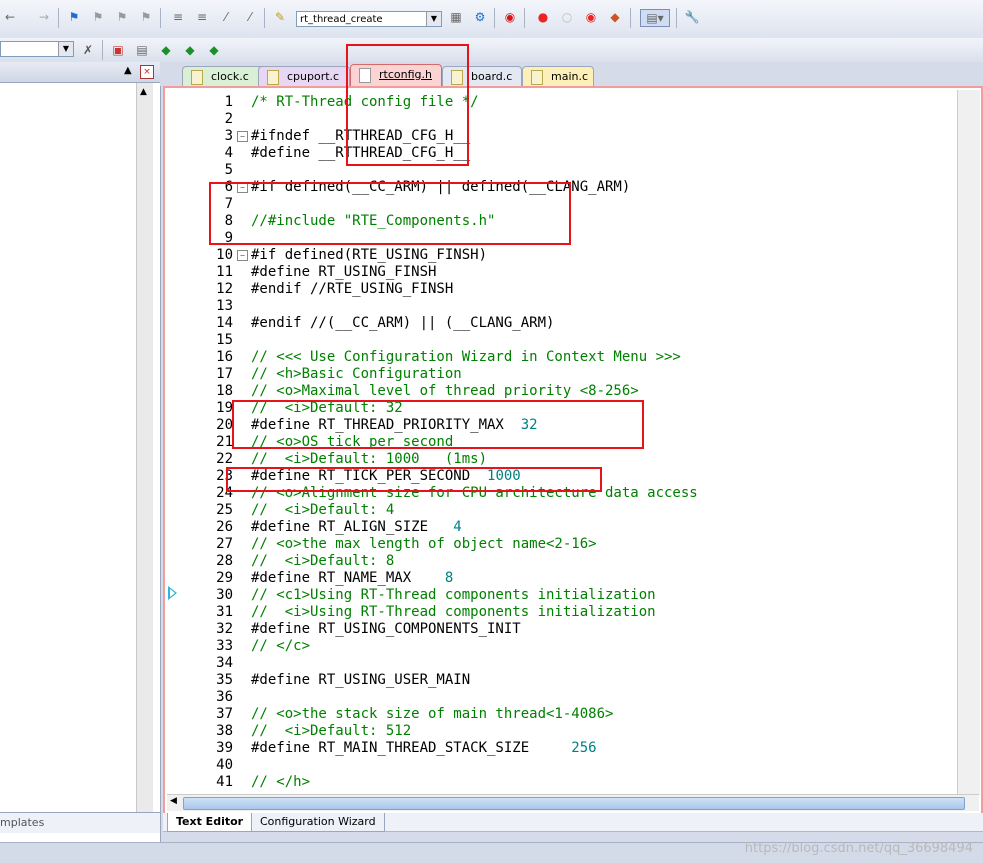  I want to click on code-line: 39 #define RT_MAIN_THREAD_STACK_SIZE 256, so click(560, 748).